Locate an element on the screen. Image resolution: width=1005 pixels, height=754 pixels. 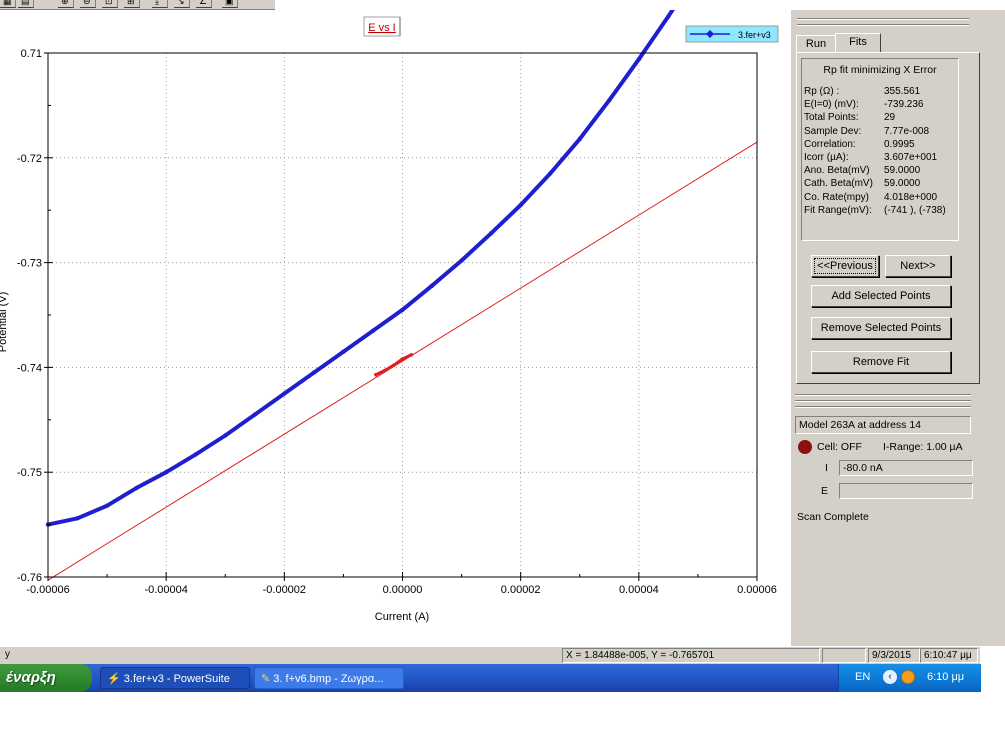
fit-row-label: E(I=0) (mV): is located at coordinates (831, 105).